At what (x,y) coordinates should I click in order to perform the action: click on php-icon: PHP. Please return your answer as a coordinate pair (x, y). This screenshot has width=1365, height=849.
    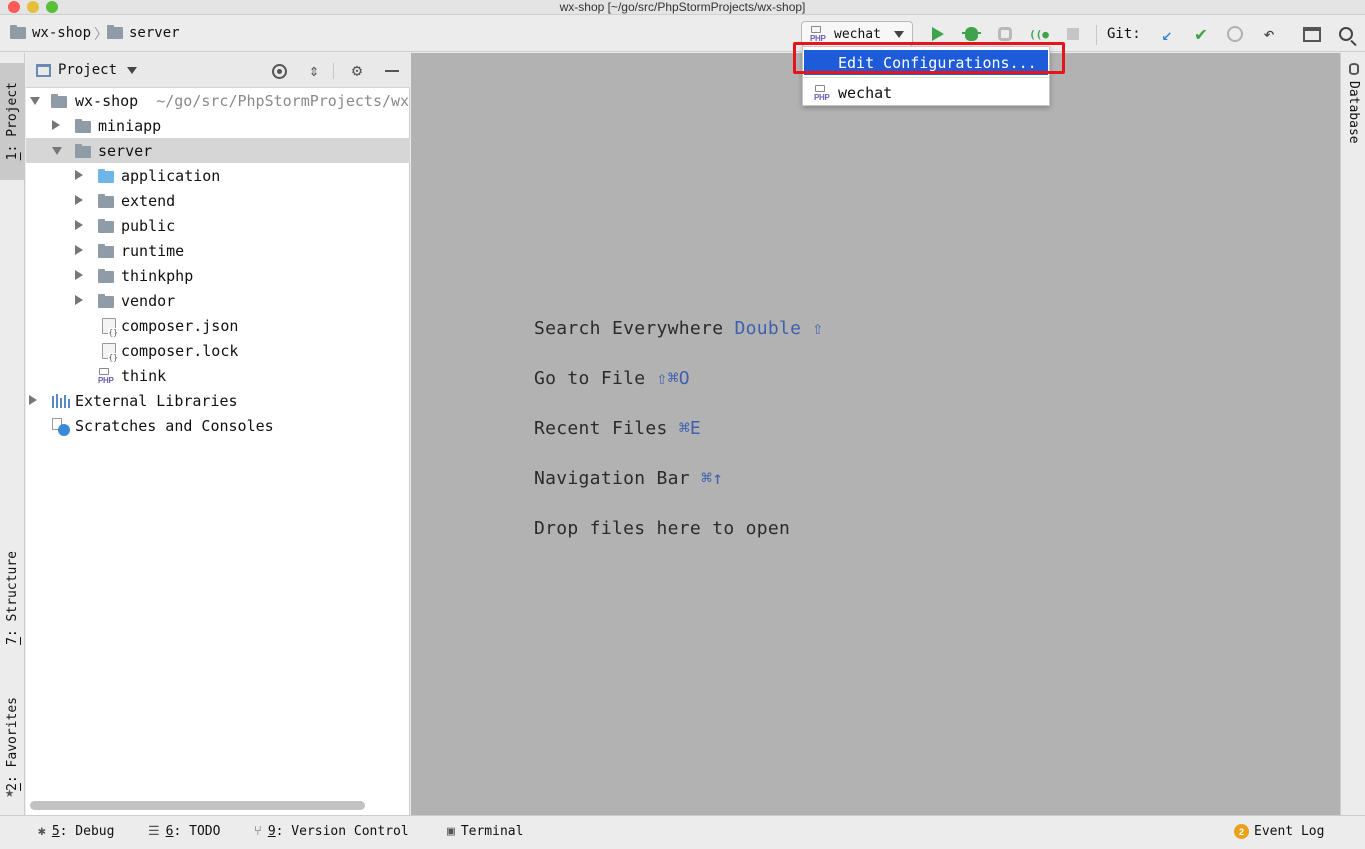
    Looking at the image, I should click on (819, 34).